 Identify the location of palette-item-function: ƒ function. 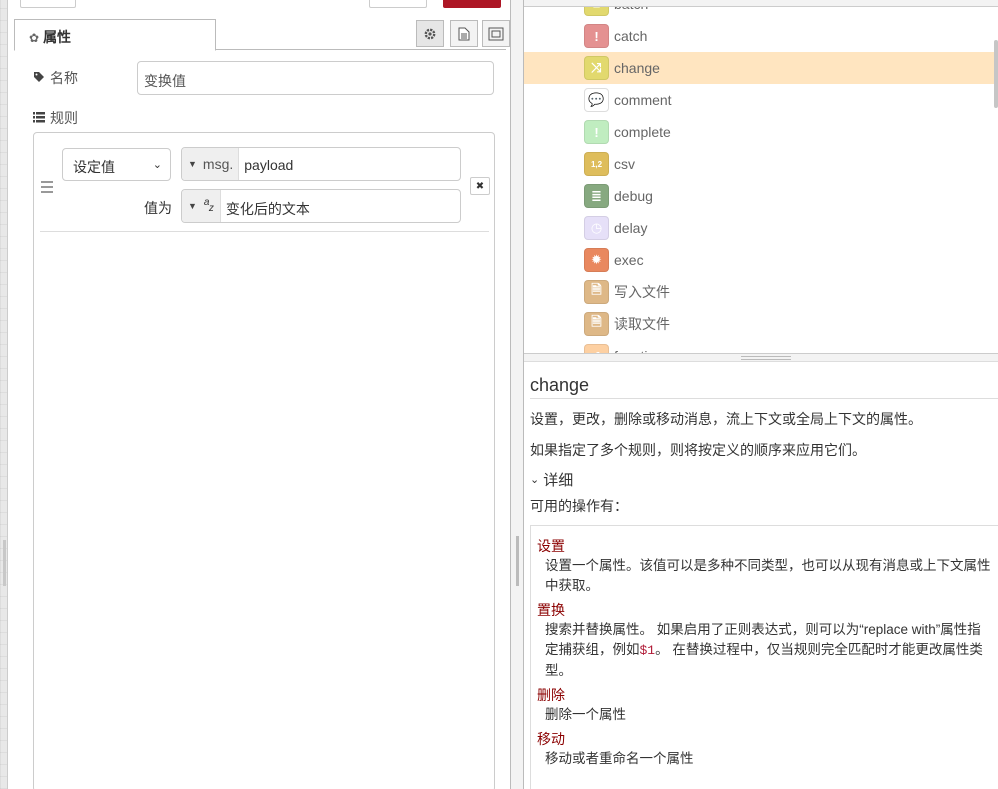
(759, 346).